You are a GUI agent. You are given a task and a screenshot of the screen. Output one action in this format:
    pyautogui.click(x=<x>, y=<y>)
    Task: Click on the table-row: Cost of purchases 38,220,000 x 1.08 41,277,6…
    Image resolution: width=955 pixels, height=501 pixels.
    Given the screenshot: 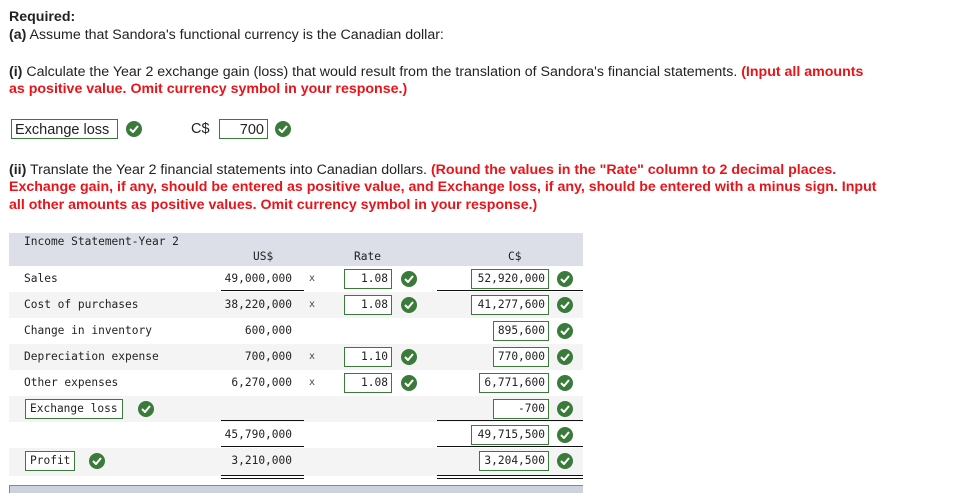 What is the action you would take?
    pyautogui.click(x=296, y=305)
    